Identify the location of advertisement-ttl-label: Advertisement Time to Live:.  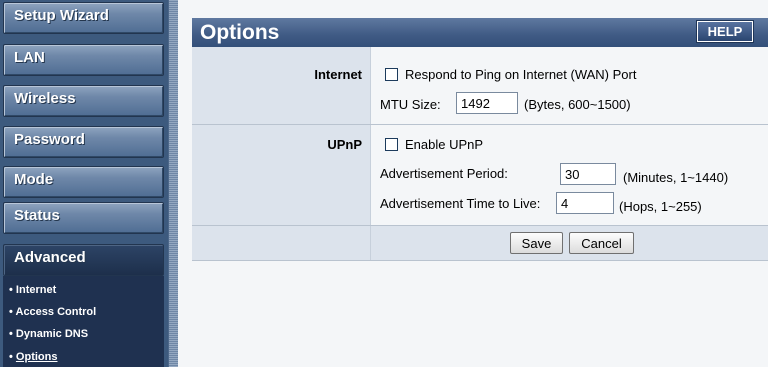
(460, 203).